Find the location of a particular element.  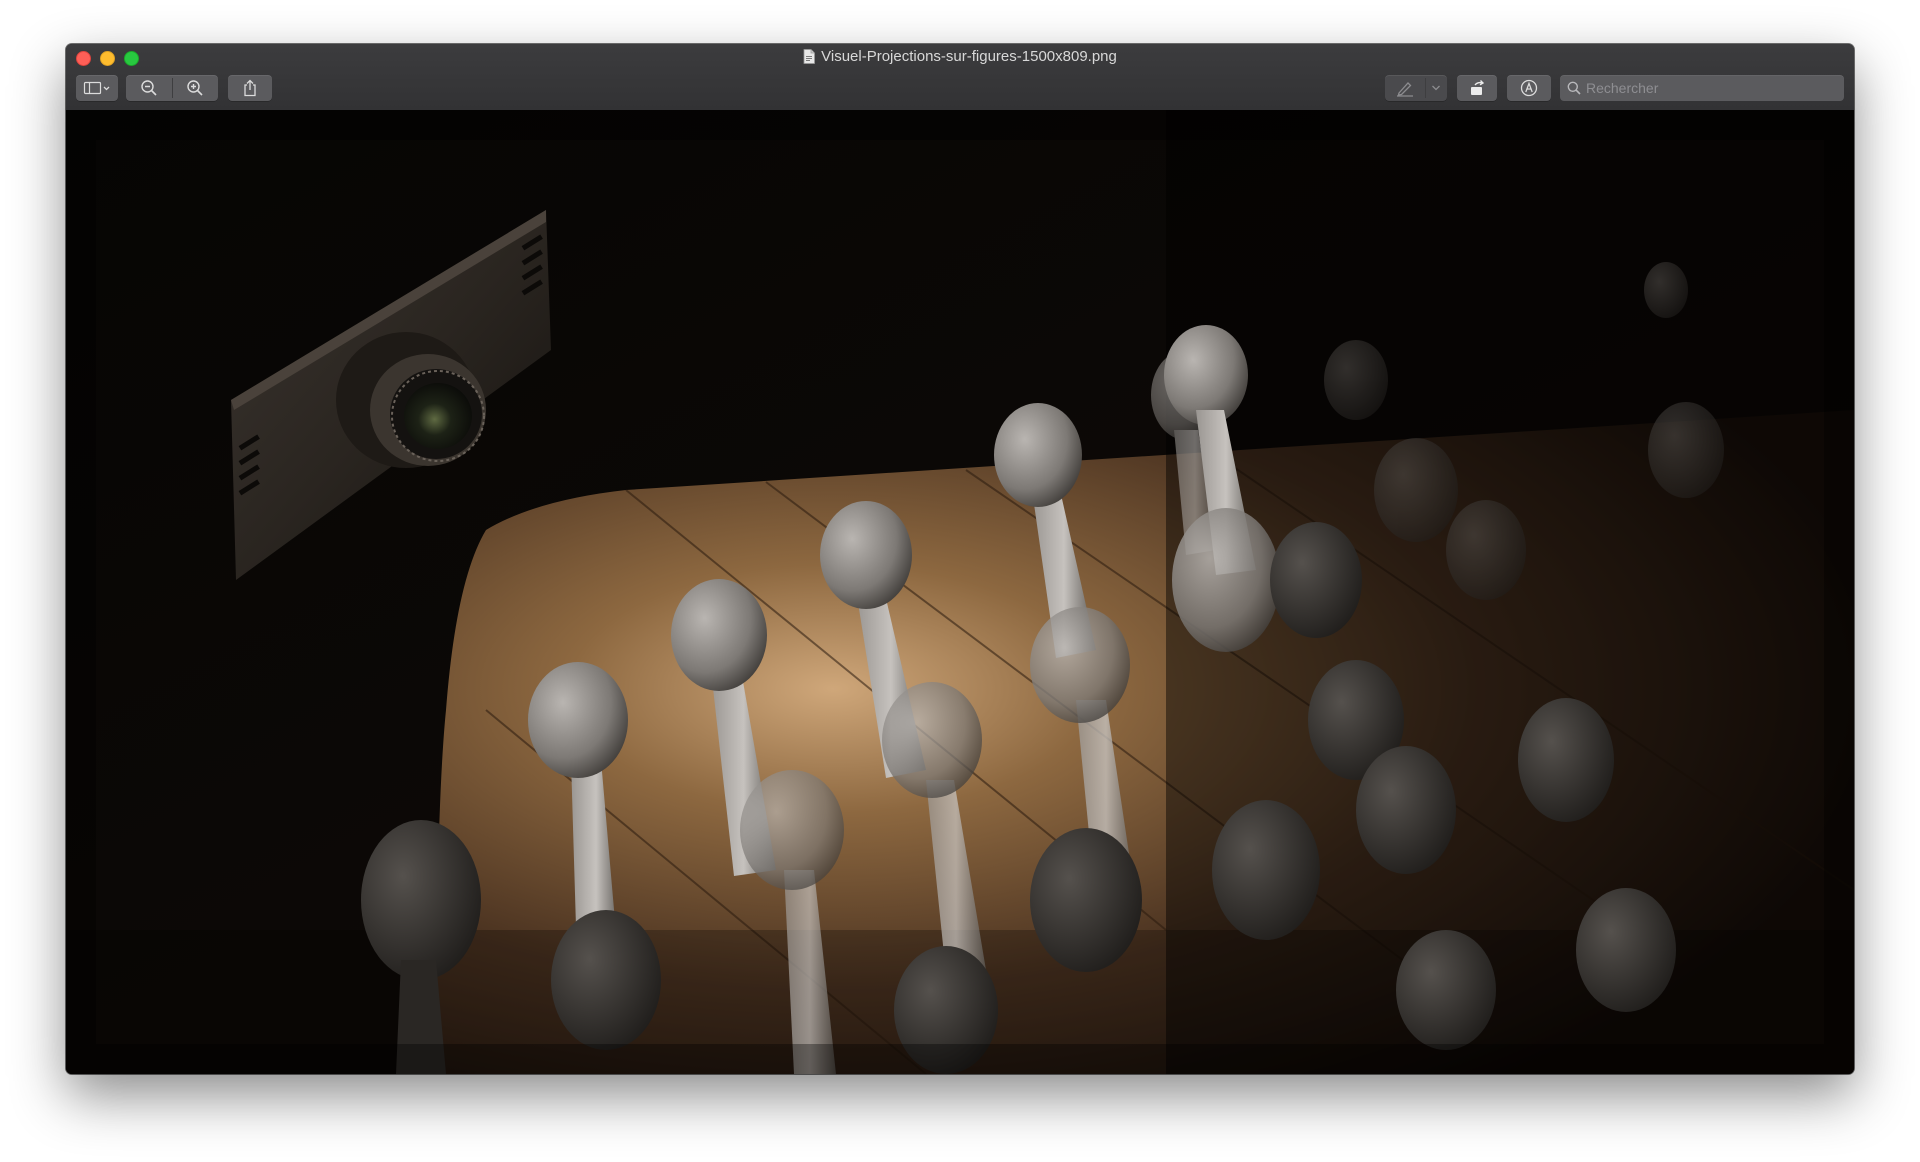

search-field is located at coordinates (1702, 88).